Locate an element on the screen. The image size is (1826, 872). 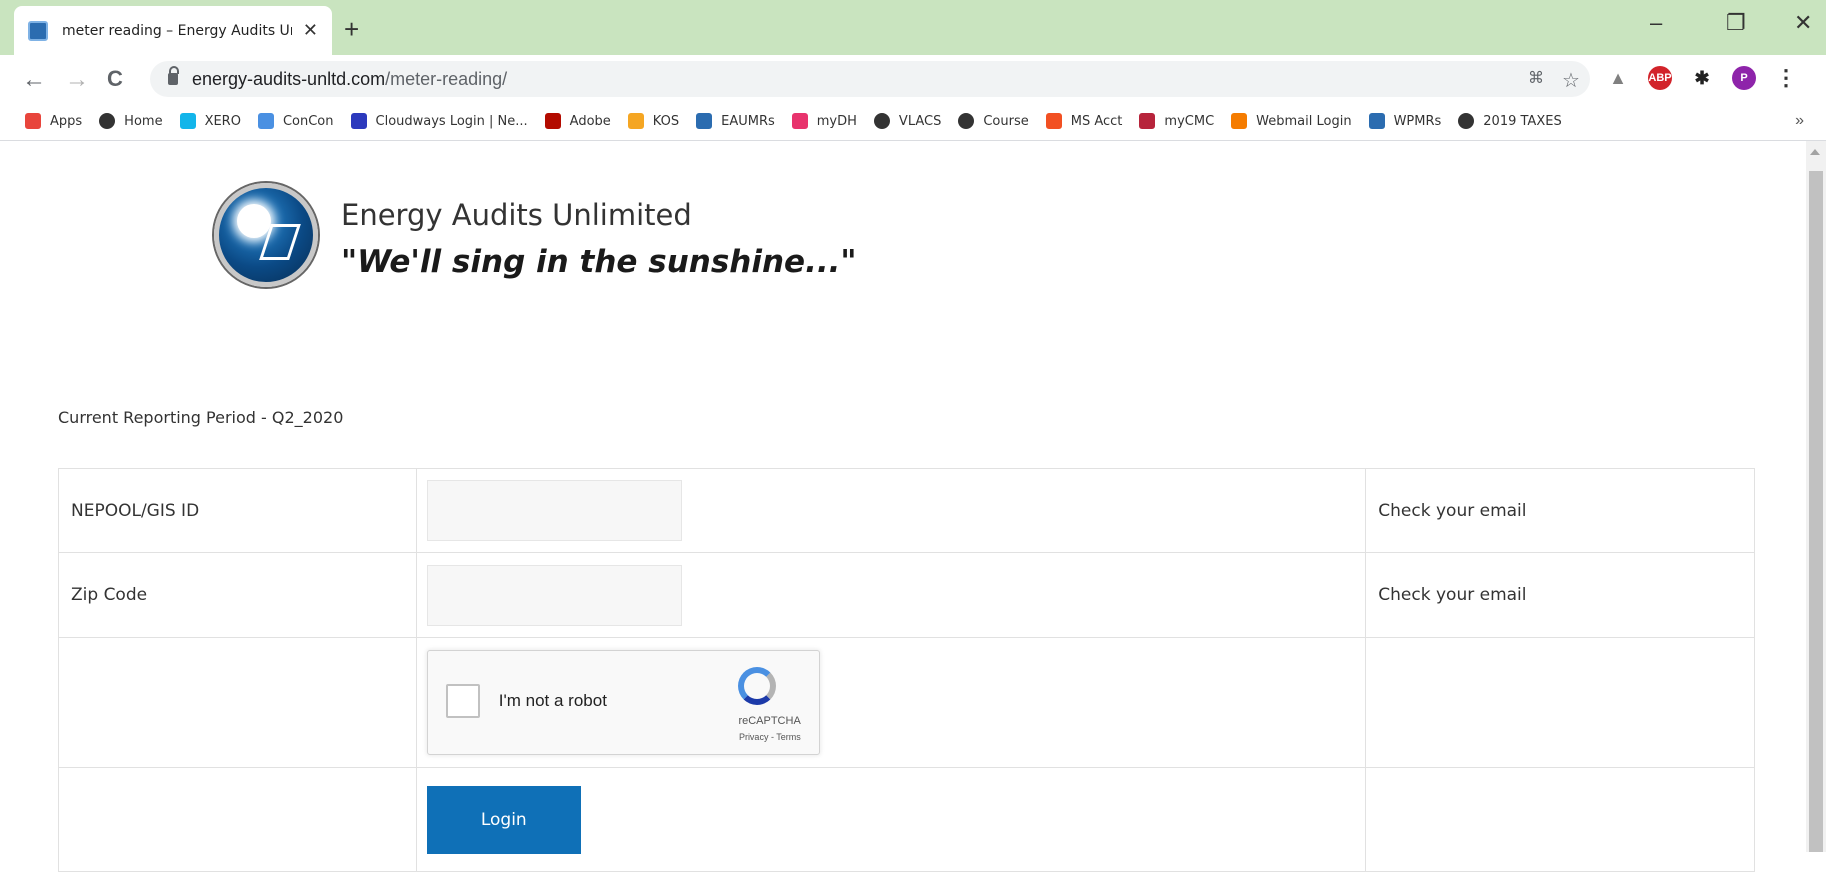
site-favicon-icon is located at coordinates (38, 30).